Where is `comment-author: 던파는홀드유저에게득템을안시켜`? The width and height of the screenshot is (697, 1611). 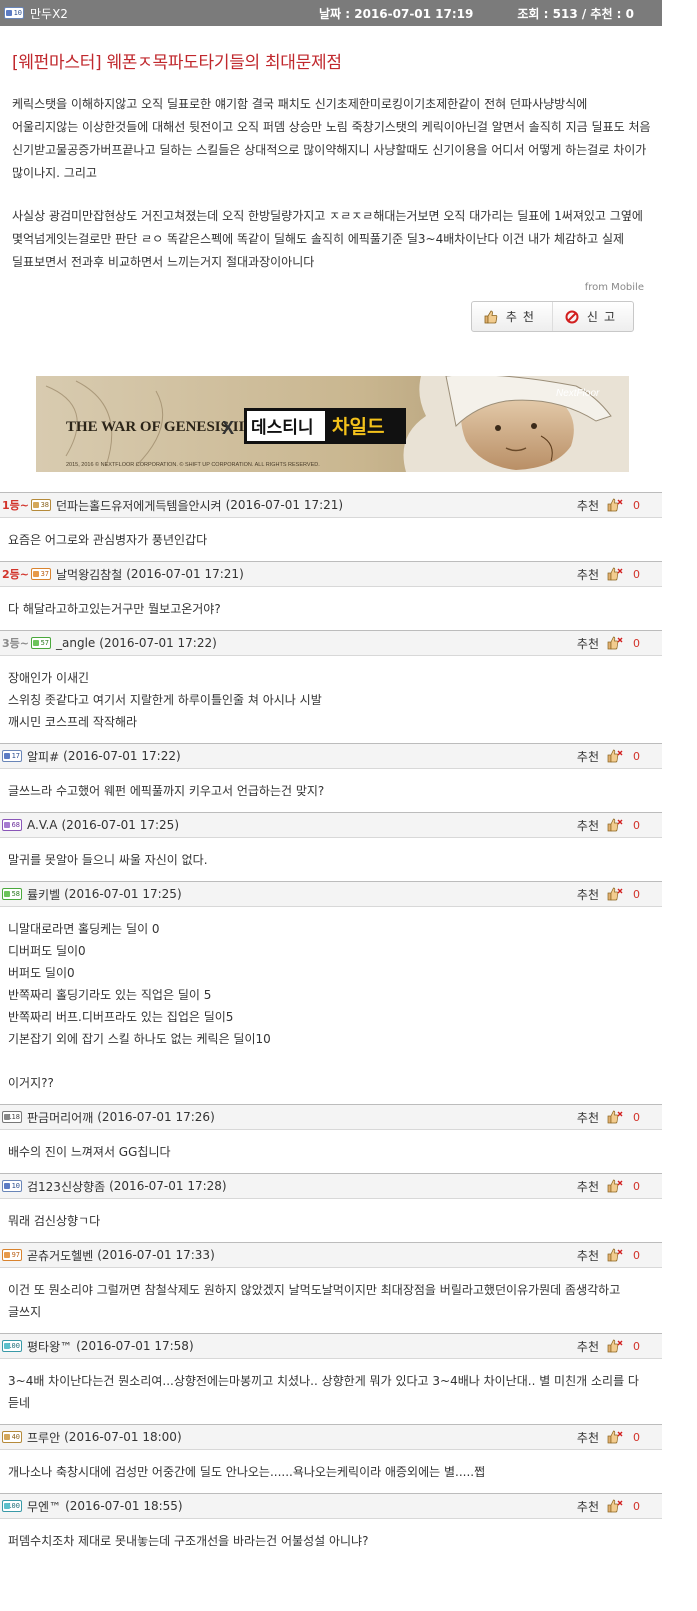 comment-author: 던파는홀드유저에게득템을안시켜 is located at coordinates (139, 505).